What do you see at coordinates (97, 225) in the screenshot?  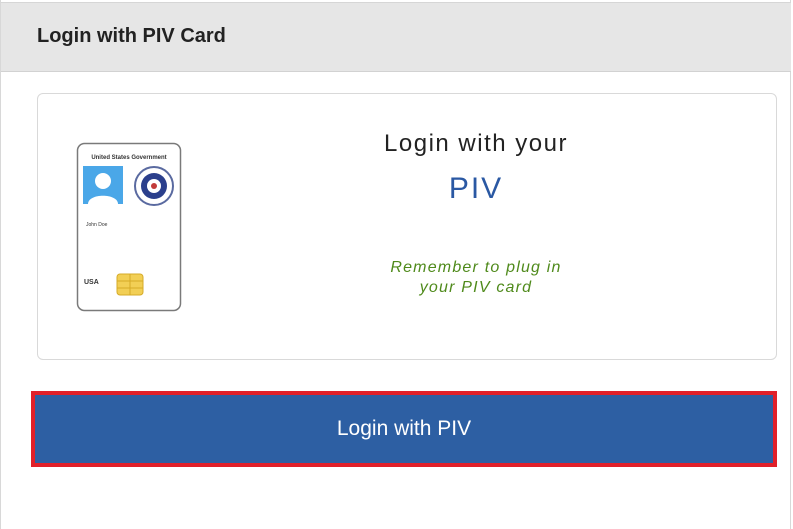 I see `card-name-text: John Doe` at bounding box center [97, 225].